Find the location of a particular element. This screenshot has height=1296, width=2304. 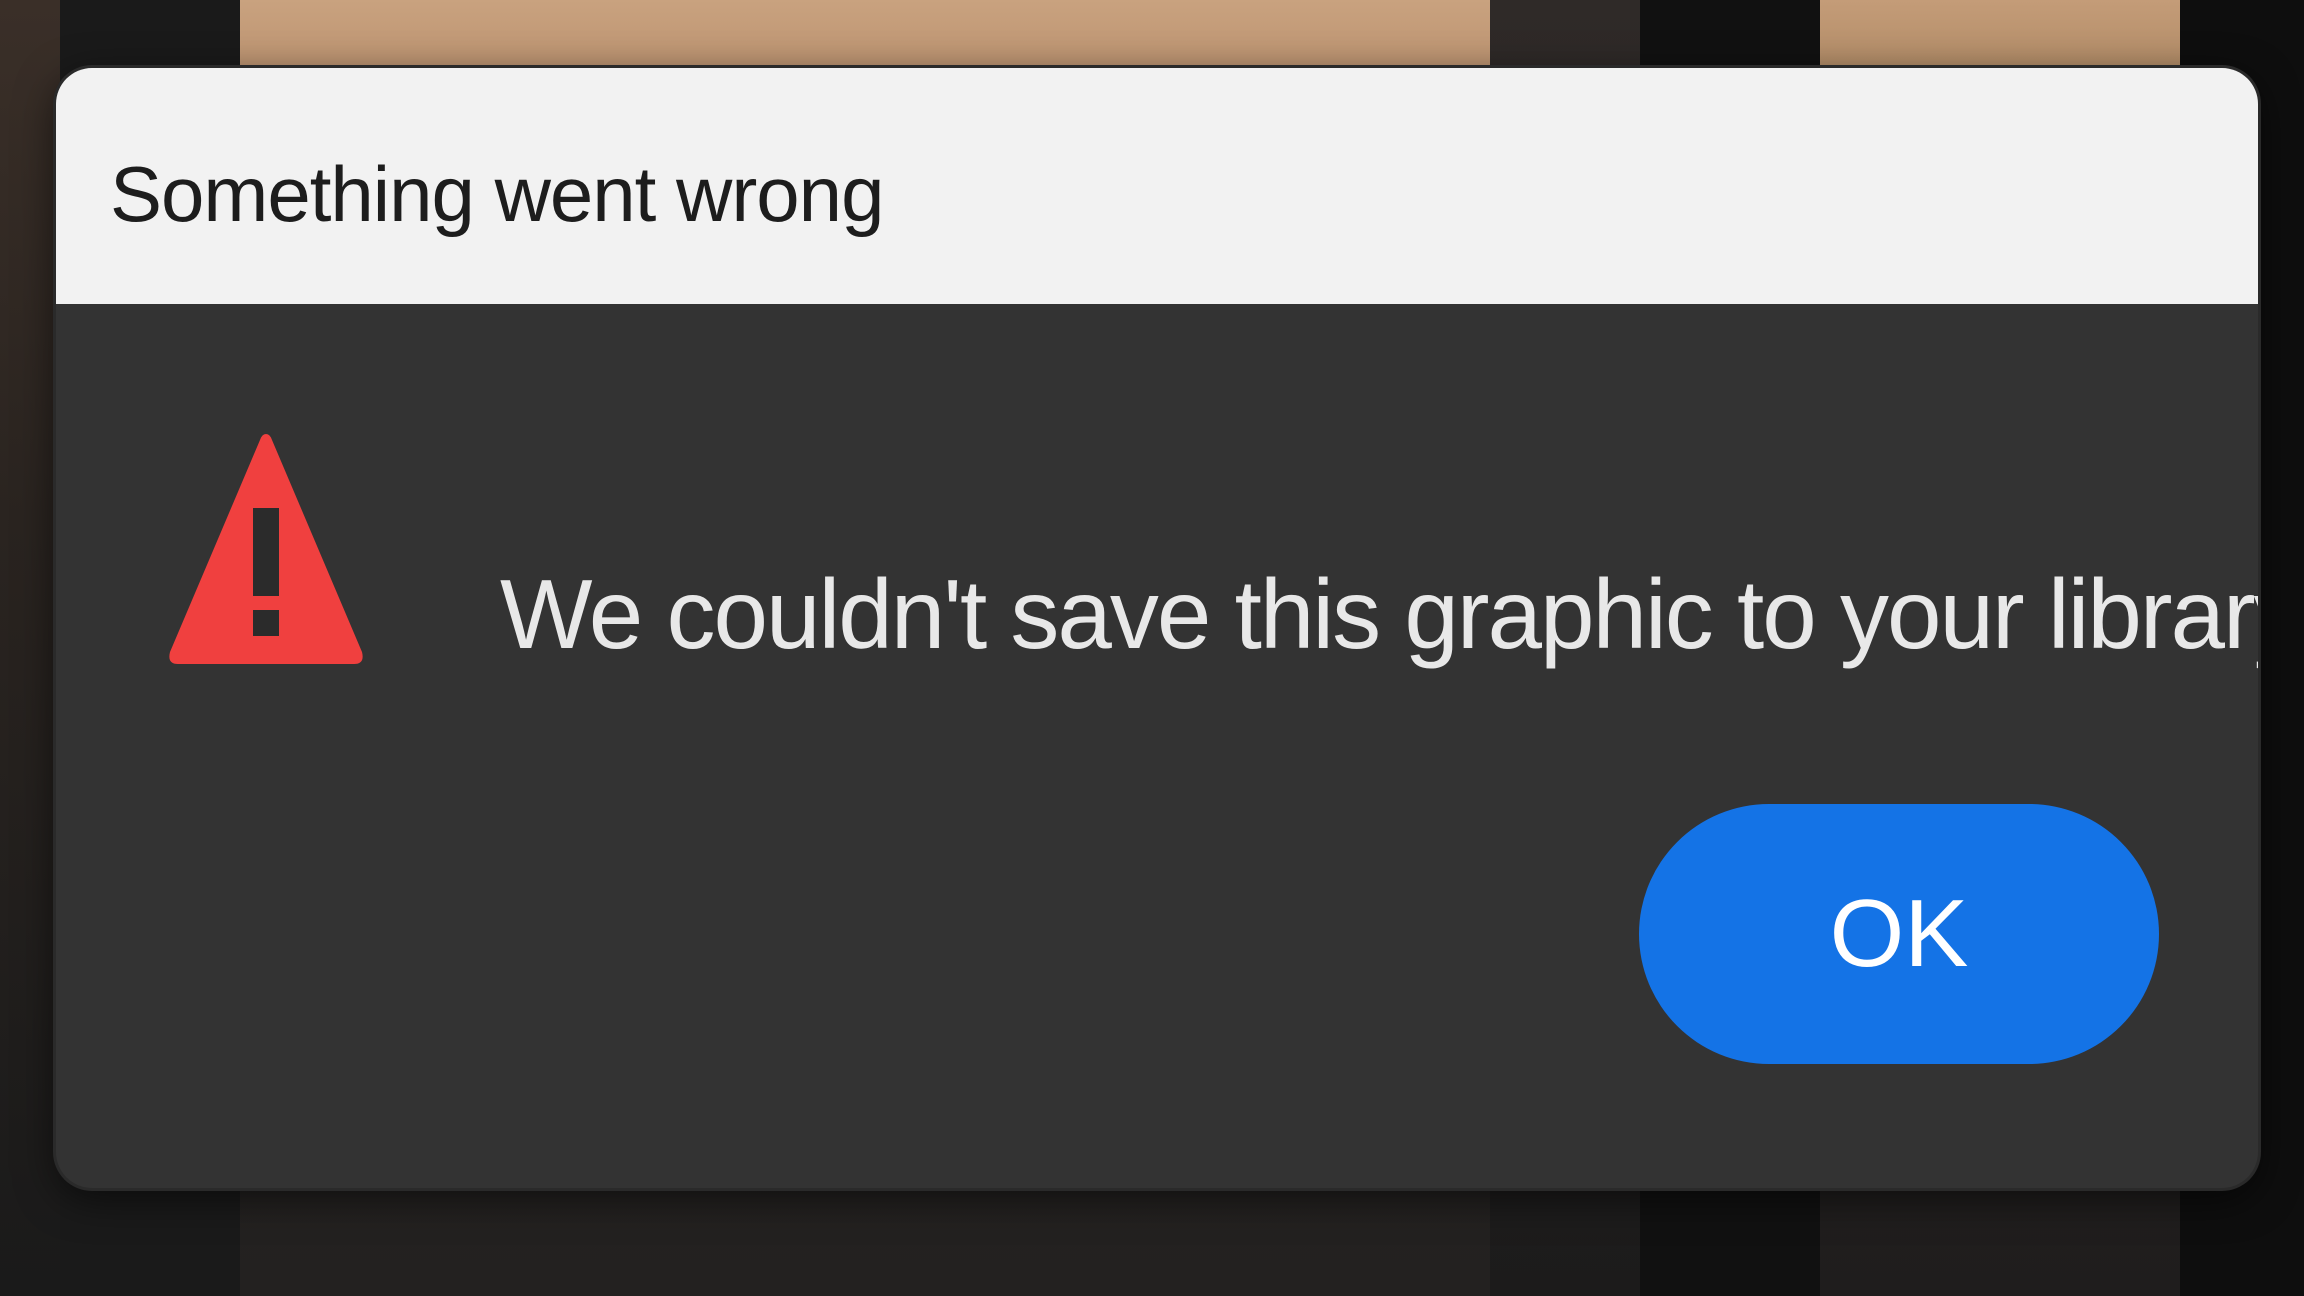

warning-icon is located at coordinates (266, 549).